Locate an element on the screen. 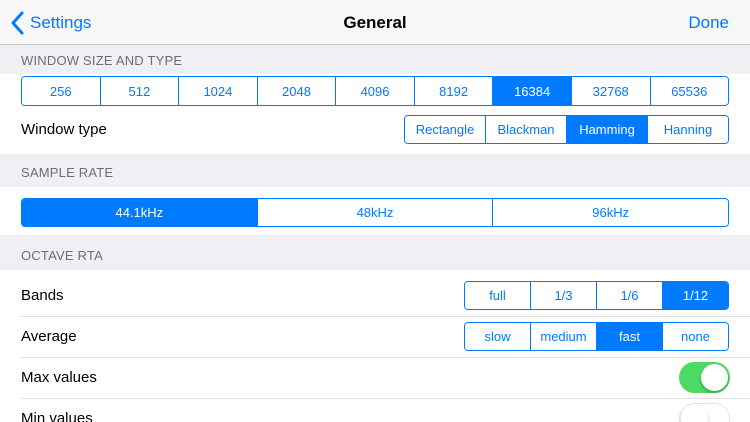 This screenshot has width=750, height=422. section-header-sample-rate: SAMPLE RATE is located at coordinates (67, 172).